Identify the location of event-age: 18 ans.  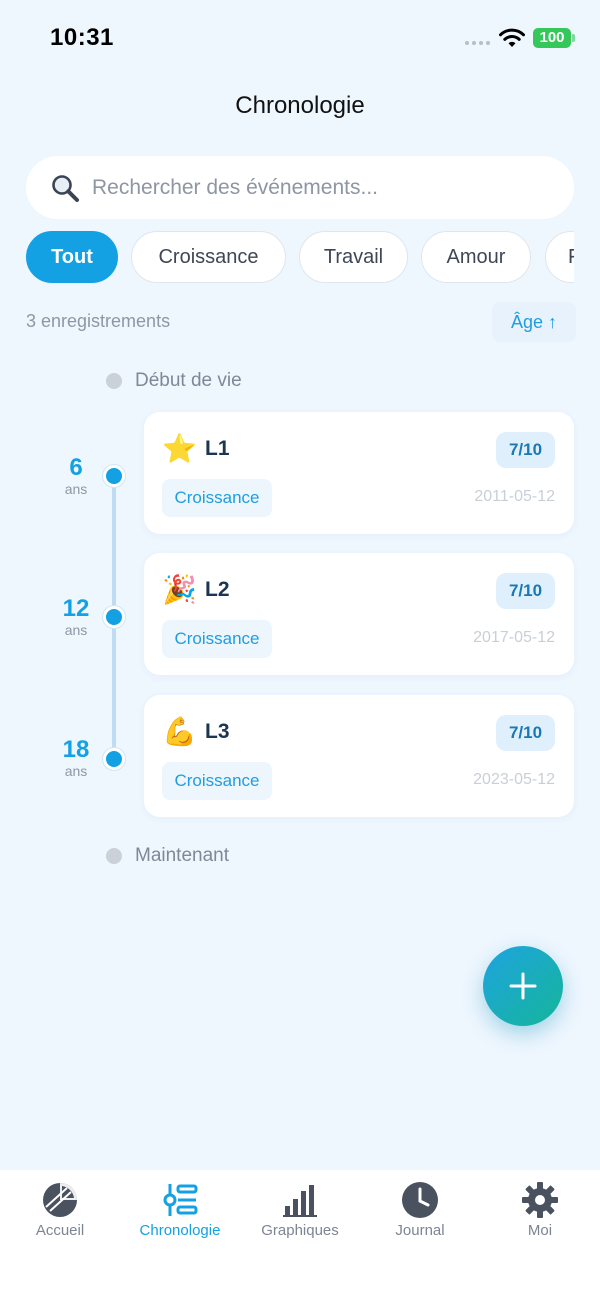
(76, 758).